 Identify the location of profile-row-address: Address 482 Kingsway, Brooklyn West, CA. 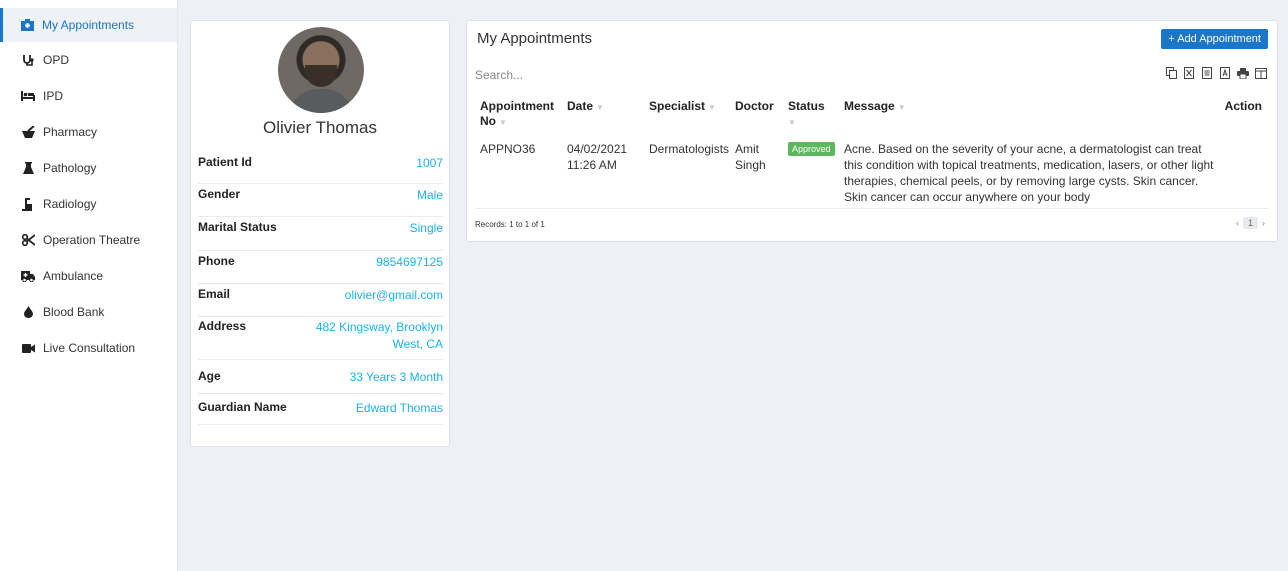
(320, 338).